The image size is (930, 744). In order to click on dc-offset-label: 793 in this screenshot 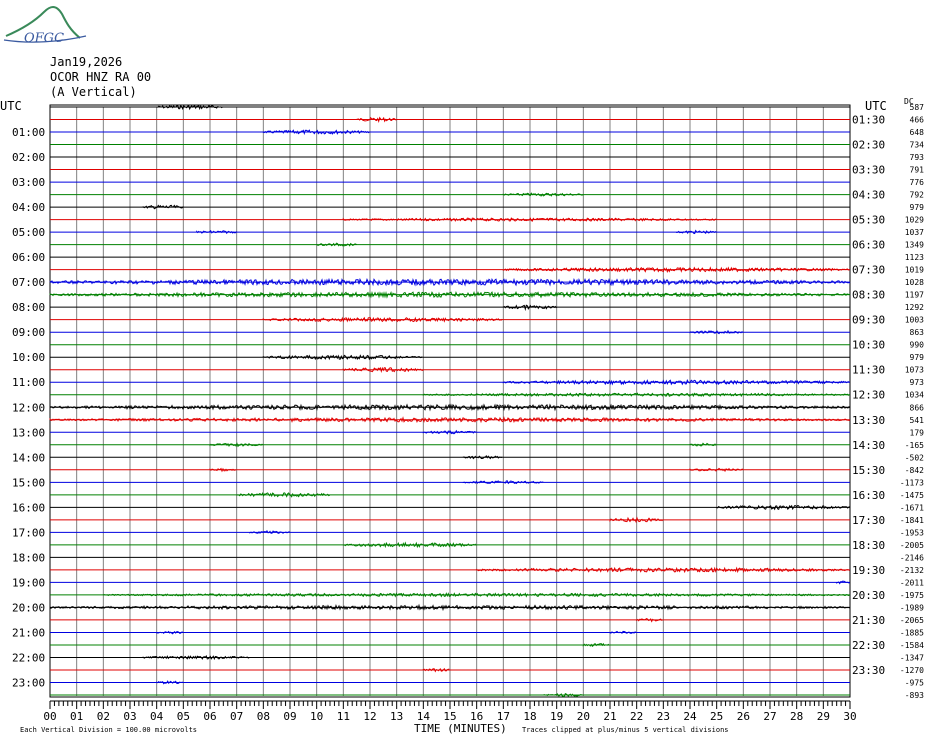, I will do `click(917, 157)`.